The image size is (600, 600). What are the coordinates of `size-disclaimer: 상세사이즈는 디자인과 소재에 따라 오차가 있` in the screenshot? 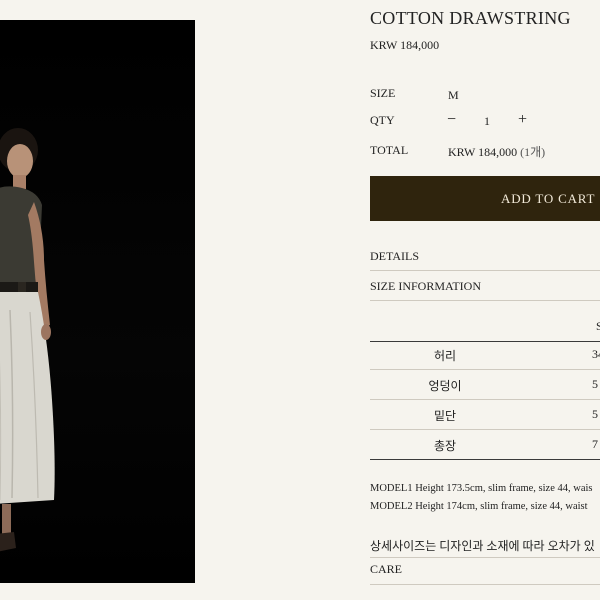 It's located at (482, 546).